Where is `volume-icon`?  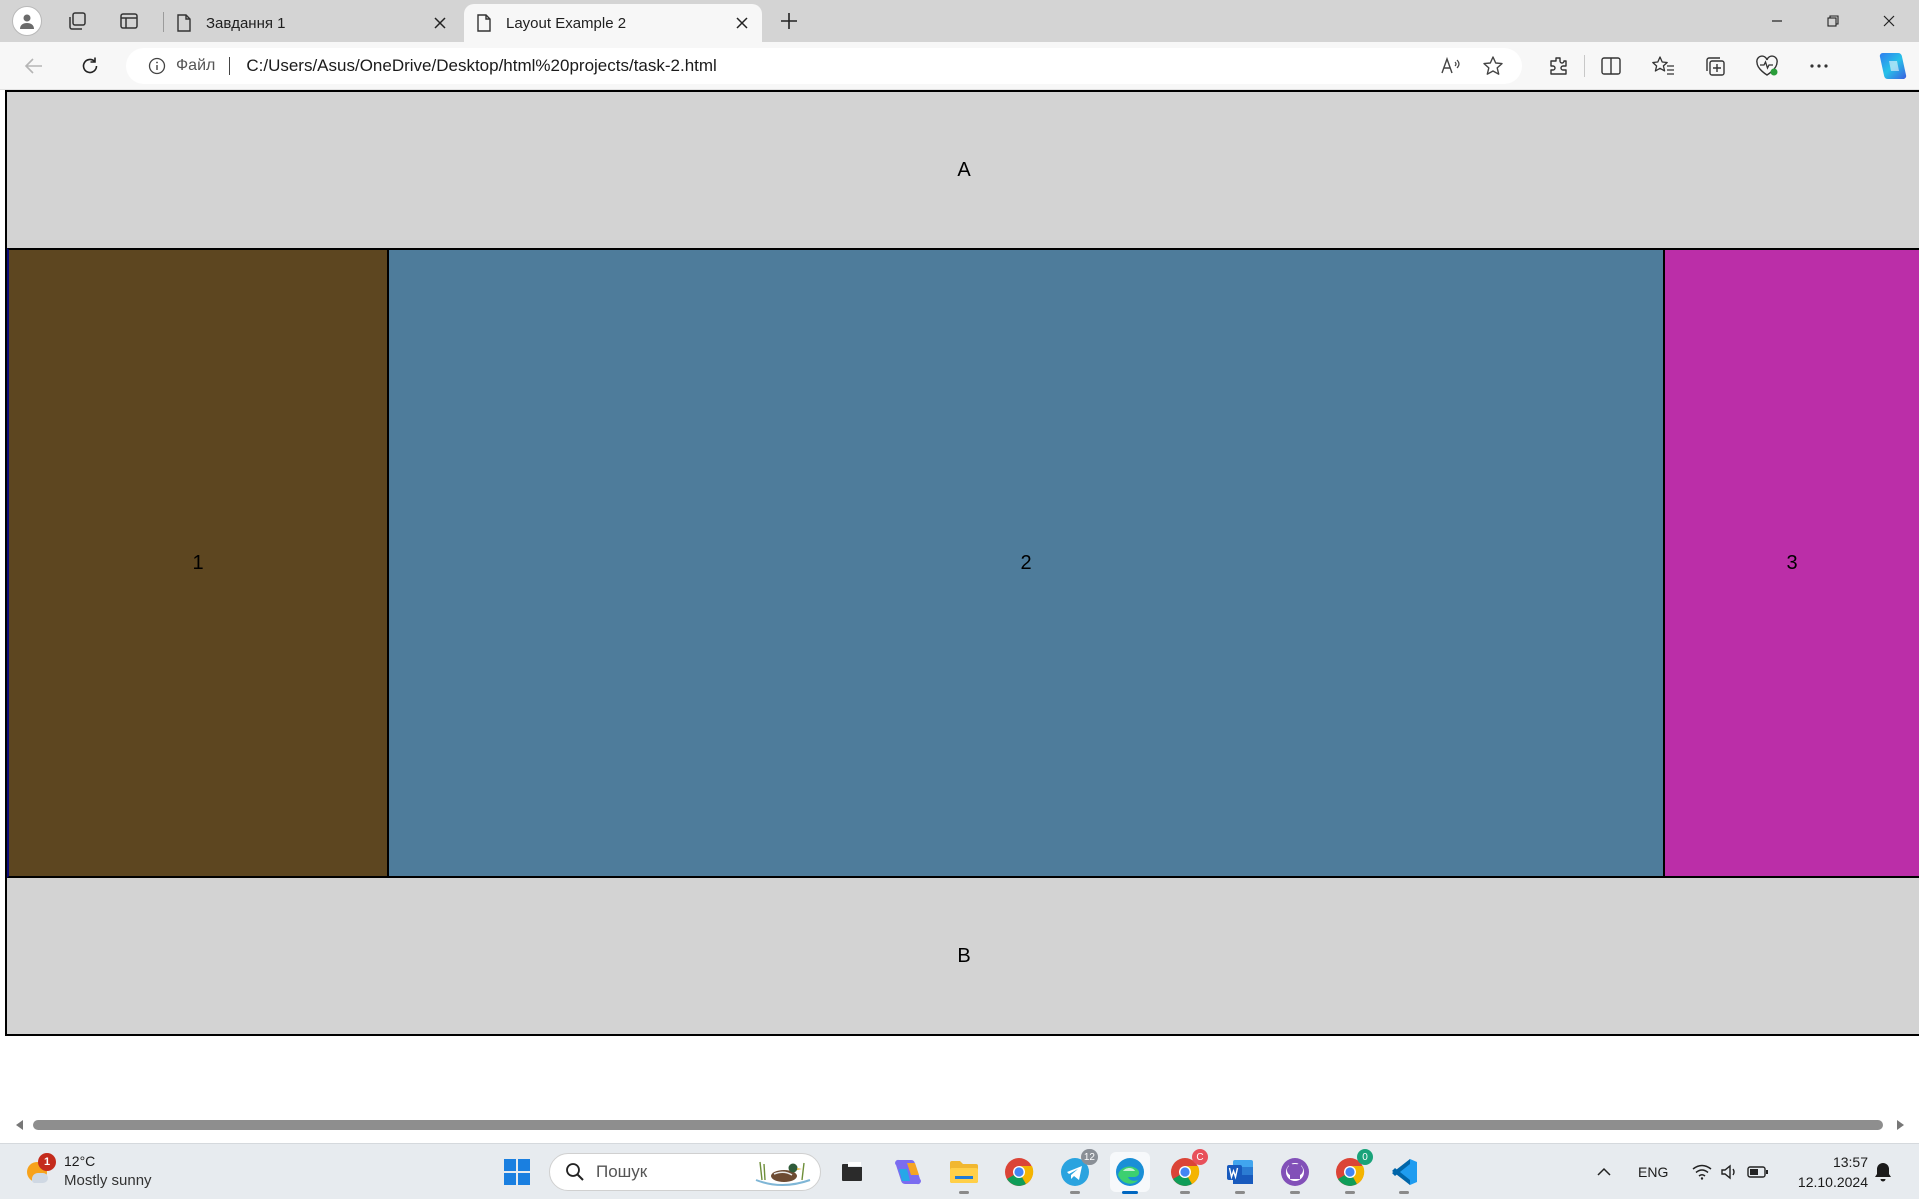
volume-icon is located at coordinates (1730, 1172).